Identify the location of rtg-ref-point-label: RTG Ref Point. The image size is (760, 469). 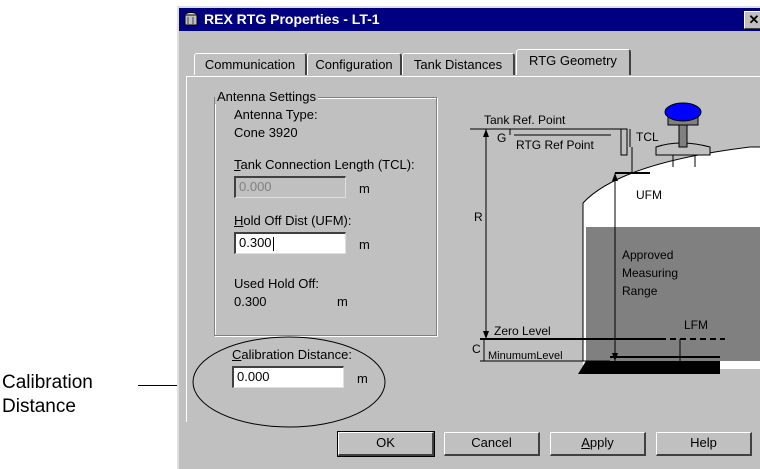
(555, 145).